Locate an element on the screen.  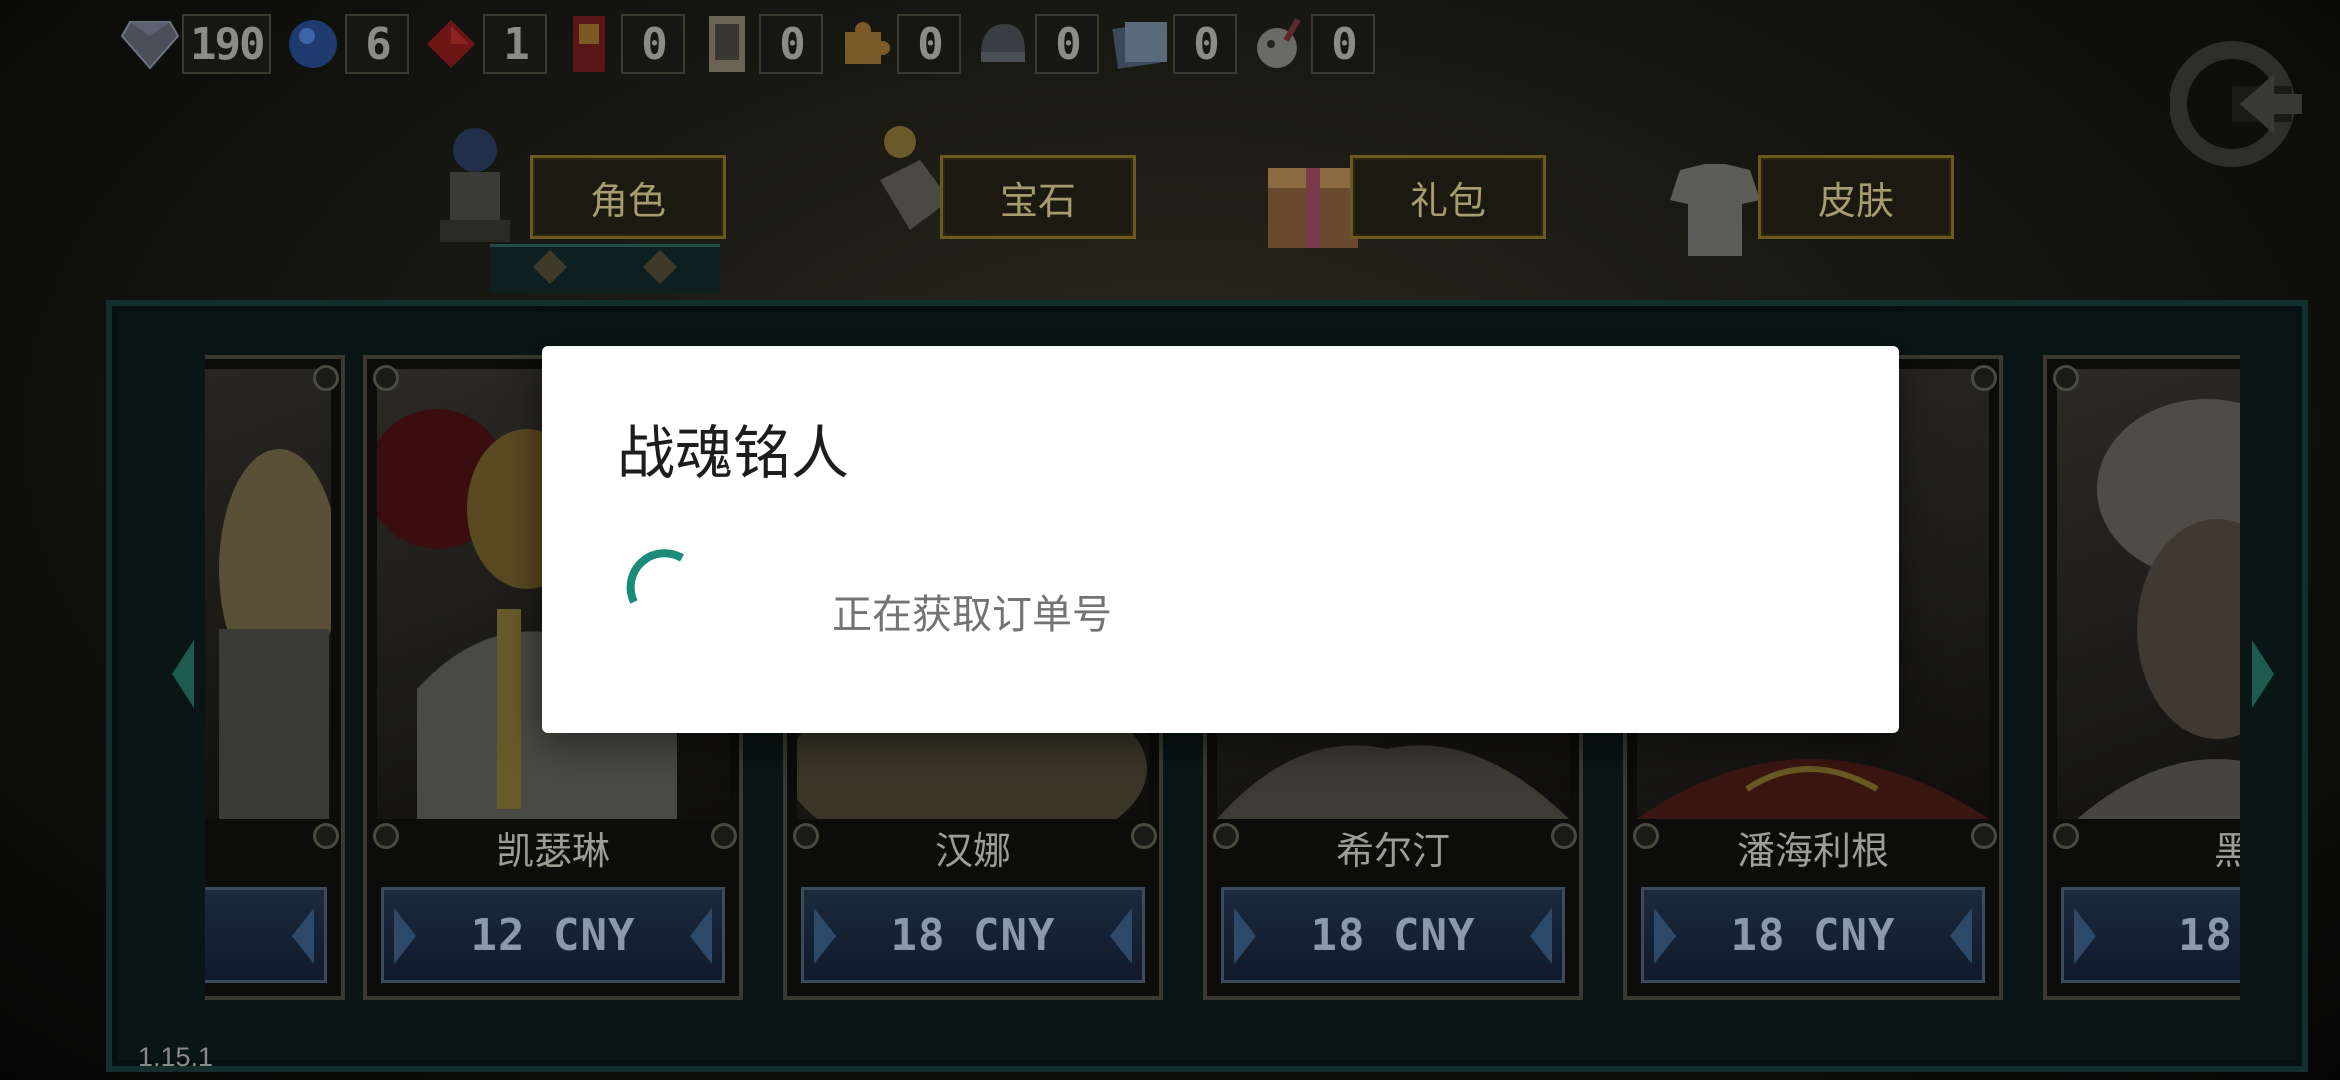
dialog-title: 战魂铭人 is located at coordinates (733, 453).